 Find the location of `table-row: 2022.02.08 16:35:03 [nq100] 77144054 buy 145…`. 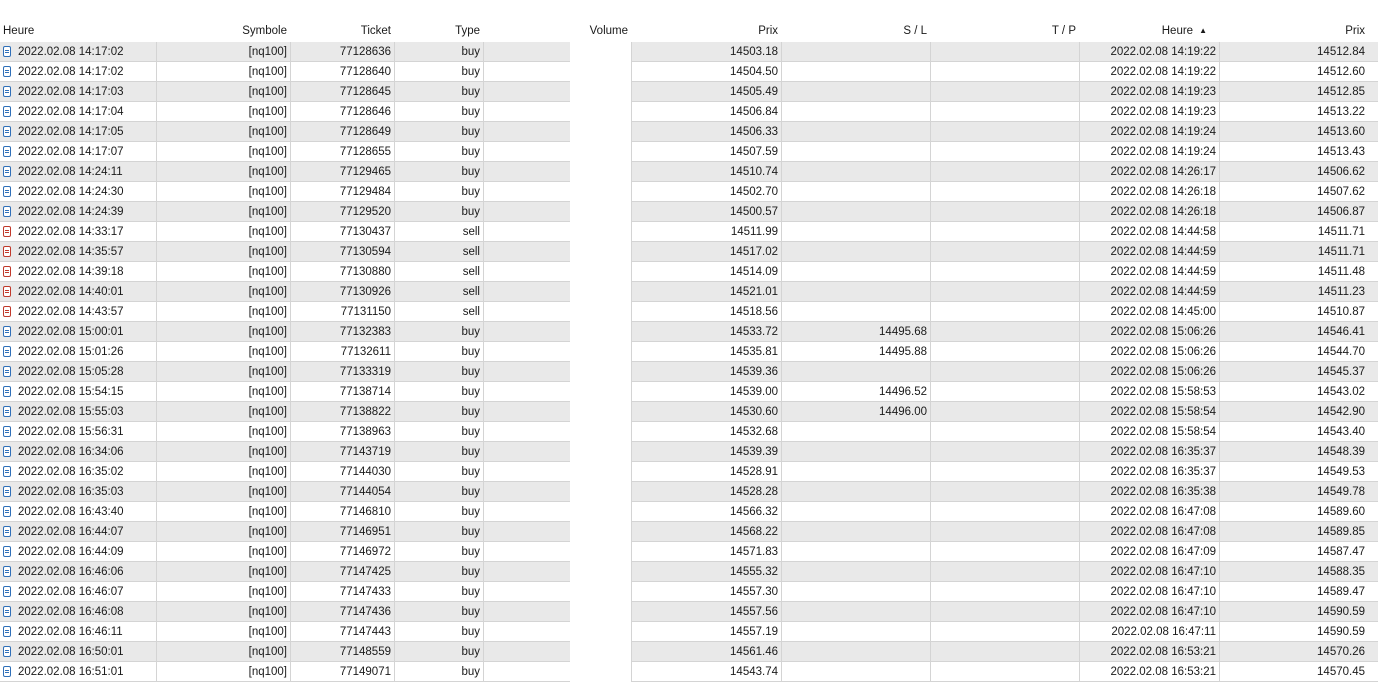

table-row: 2022.02.08 16:35:03 [nq100] 77144054 buy 145… is located at coordinates (690, 492).